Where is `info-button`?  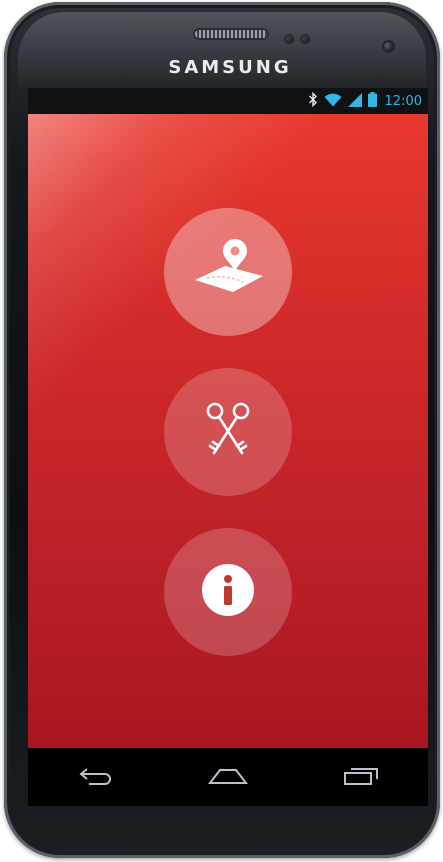
info-button is located at coordinates (228, 592).